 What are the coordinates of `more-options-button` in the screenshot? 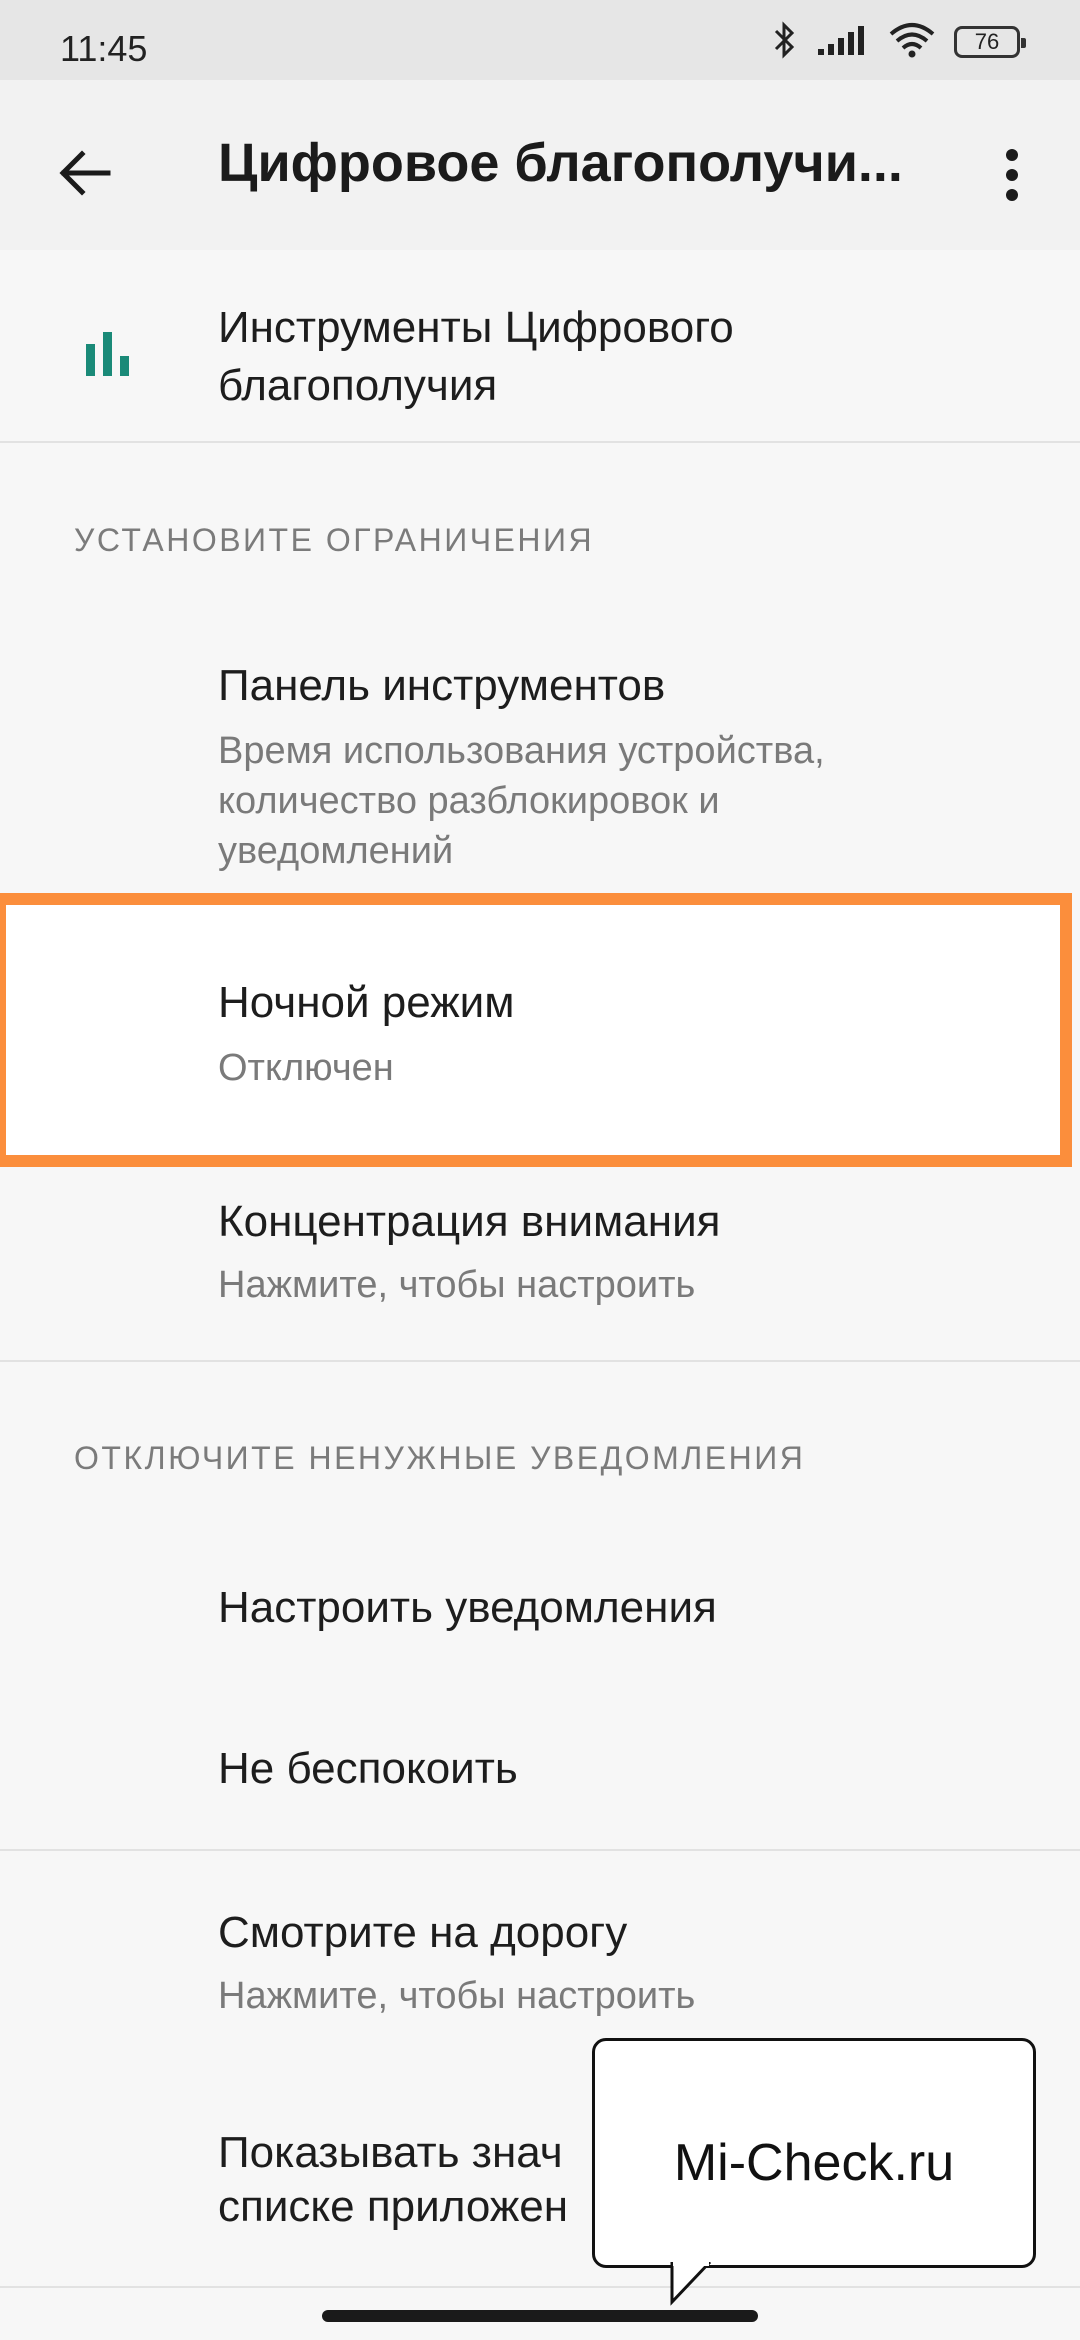 It's located at (1012, 177).